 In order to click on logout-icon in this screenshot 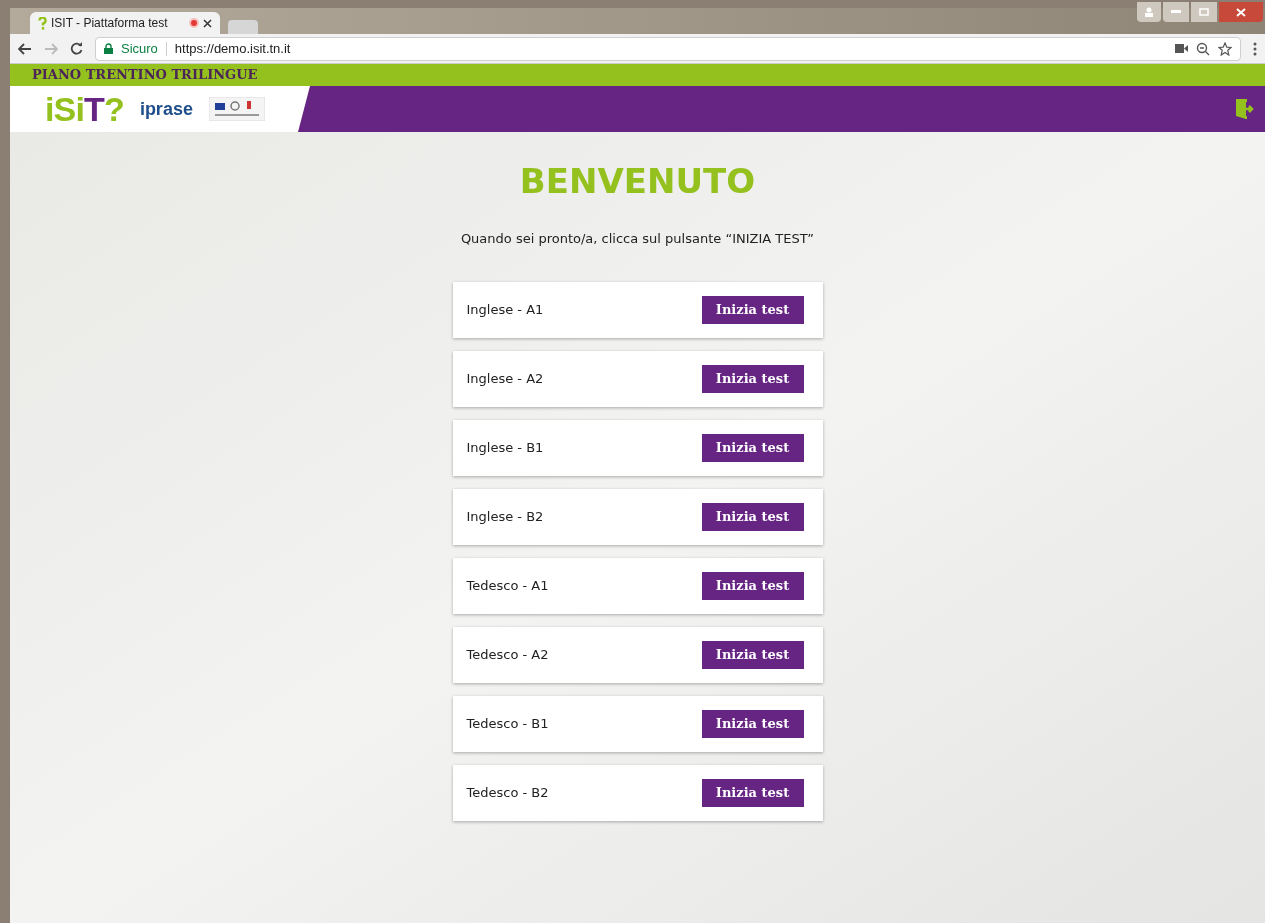, I will do `click(1245, 109)`.